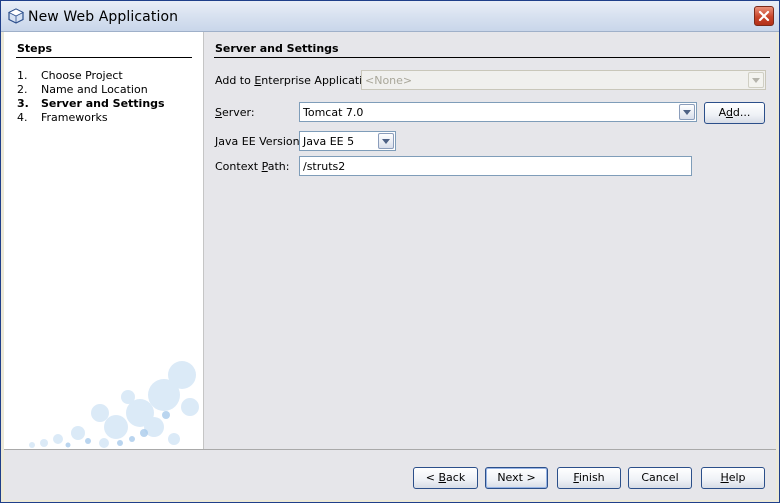 The image size is (780, 503). Describe the element at coordinates (103, 103) in the screenshot. I see `step-label: Server and Settings` at that location.